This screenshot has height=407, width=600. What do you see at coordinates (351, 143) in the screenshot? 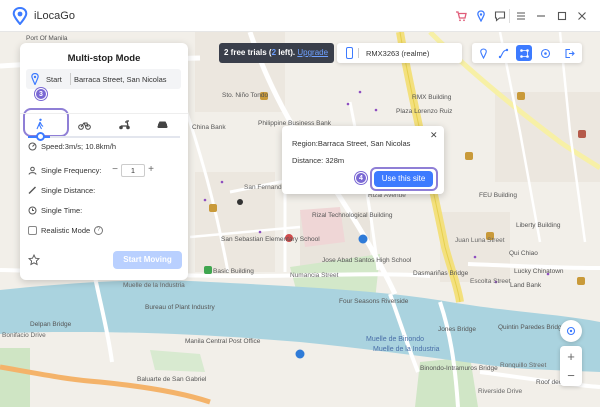
I see `popup-region: Region:Barraca Street, San Nicolas` at bounding box center [351, 143].